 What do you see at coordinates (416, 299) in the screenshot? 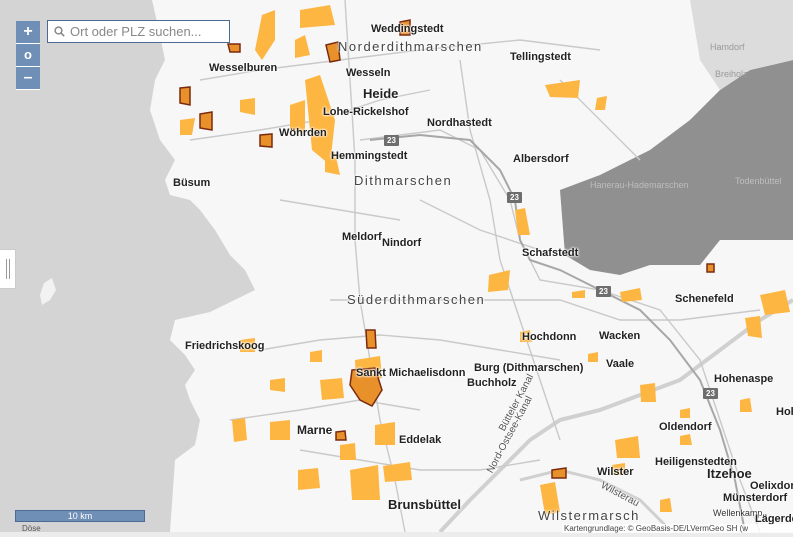
I see `region-suederdithmarschen: Süderdithmarschen` at bounding box center [416, 299].